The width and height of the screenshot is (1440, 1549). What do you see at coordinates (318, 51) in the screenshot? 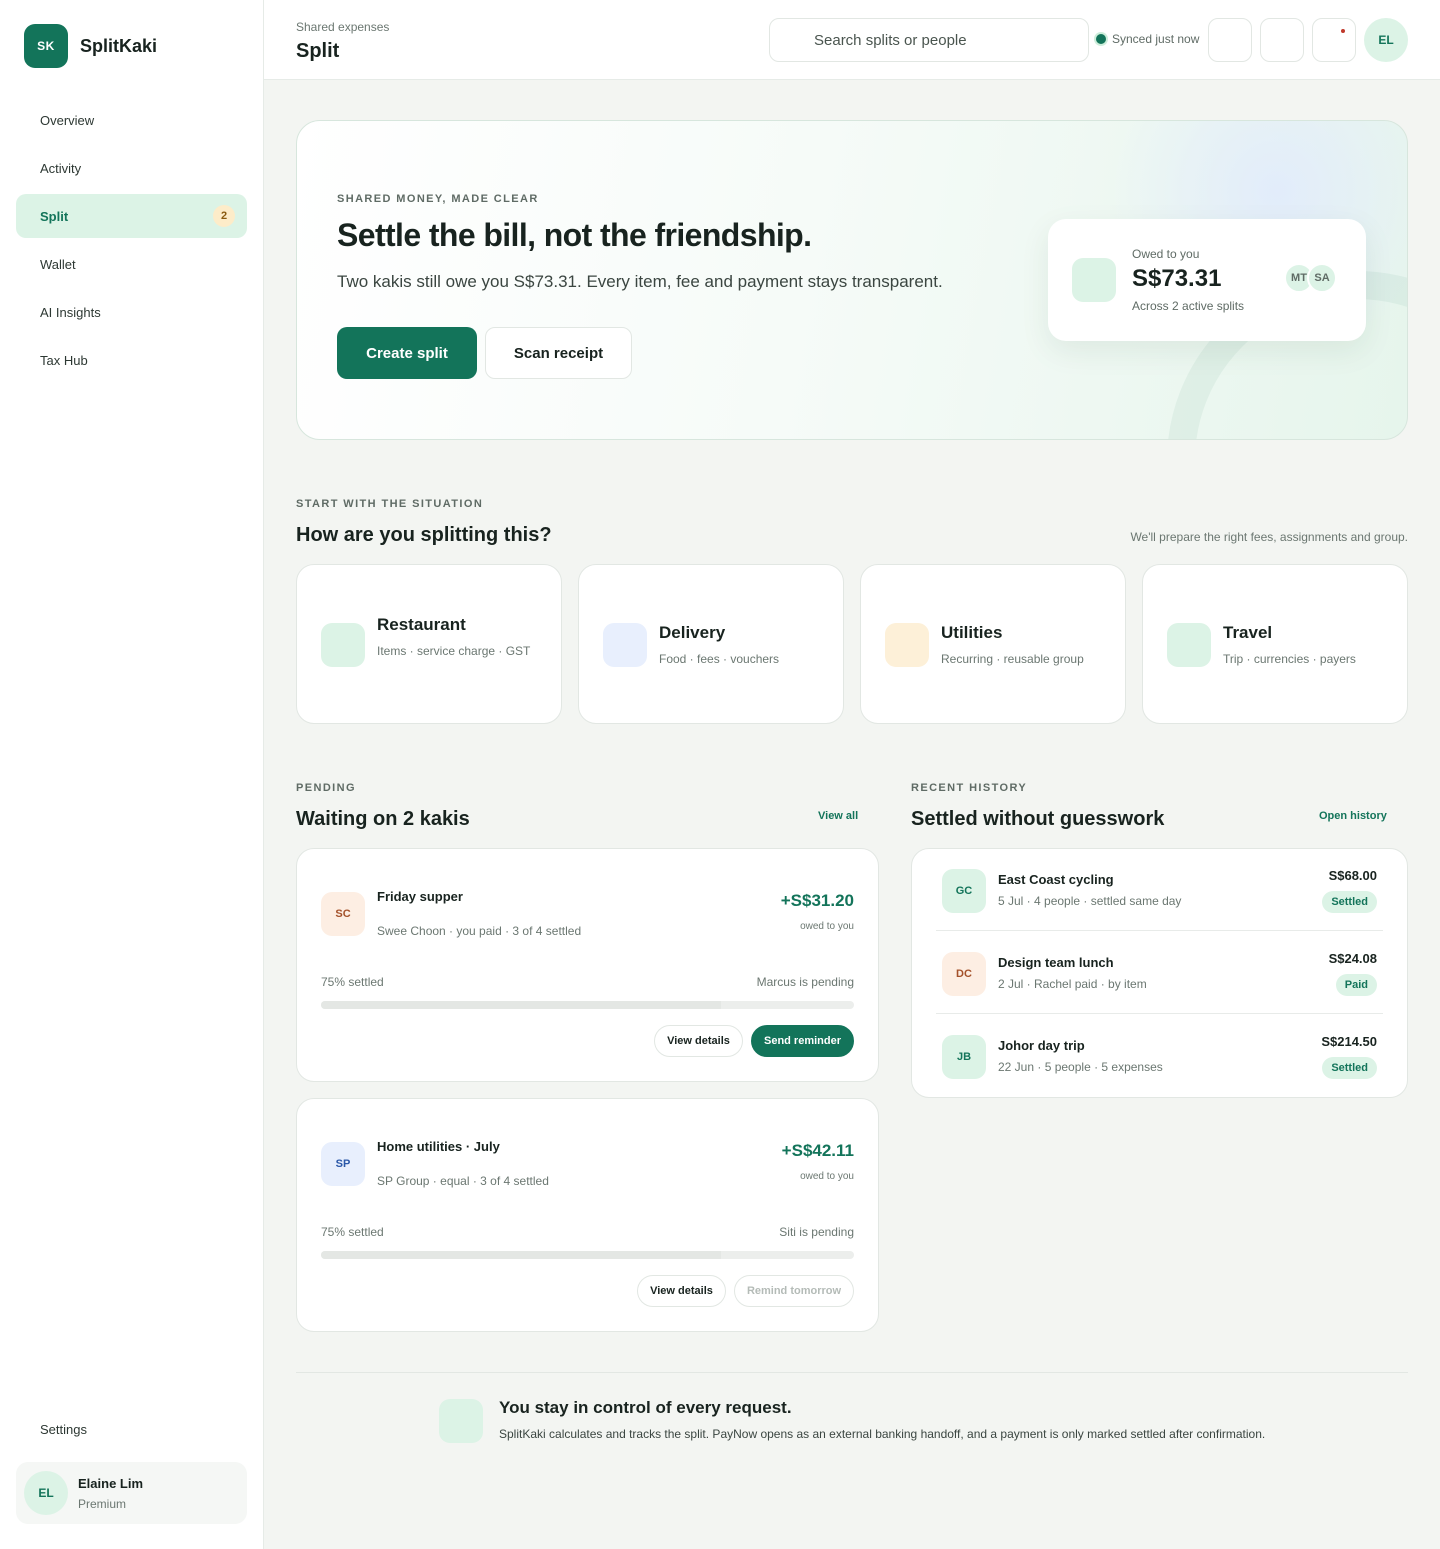
I see `page-title: Split` at bounding box center [318, 51].